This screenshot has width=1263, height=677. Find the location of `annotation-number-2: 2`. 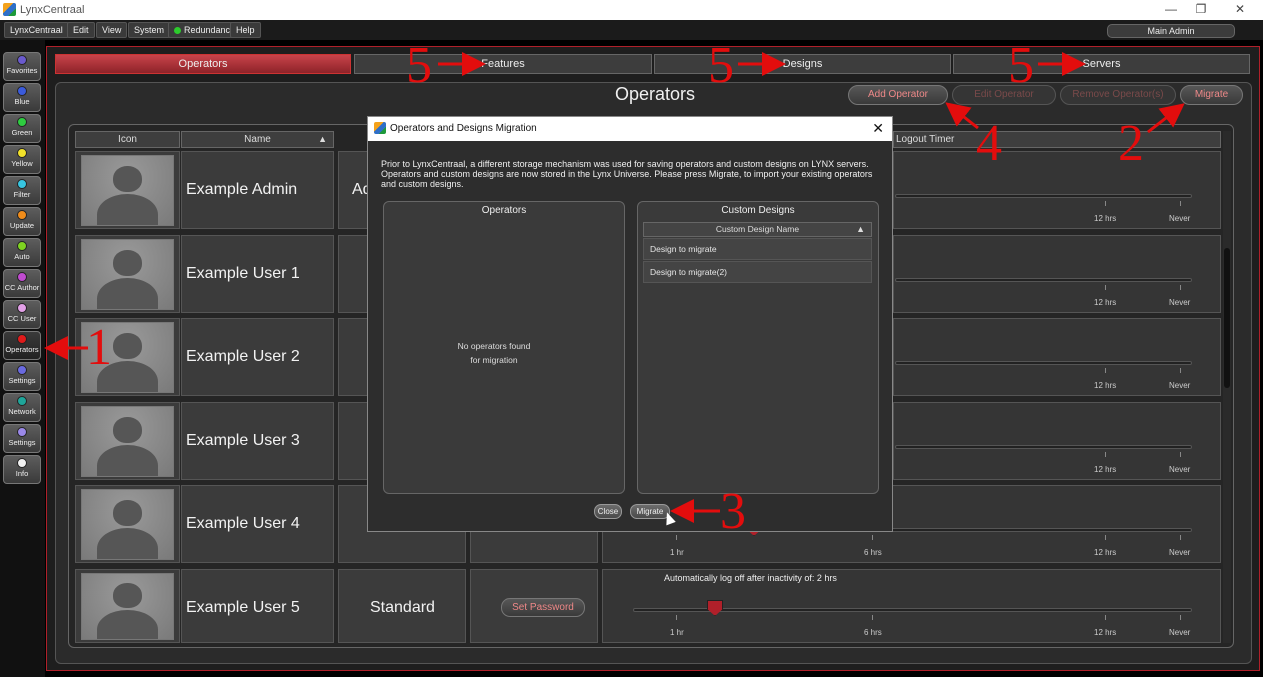

annotation-number-2: 2 is located at coordinates (1131, 143).